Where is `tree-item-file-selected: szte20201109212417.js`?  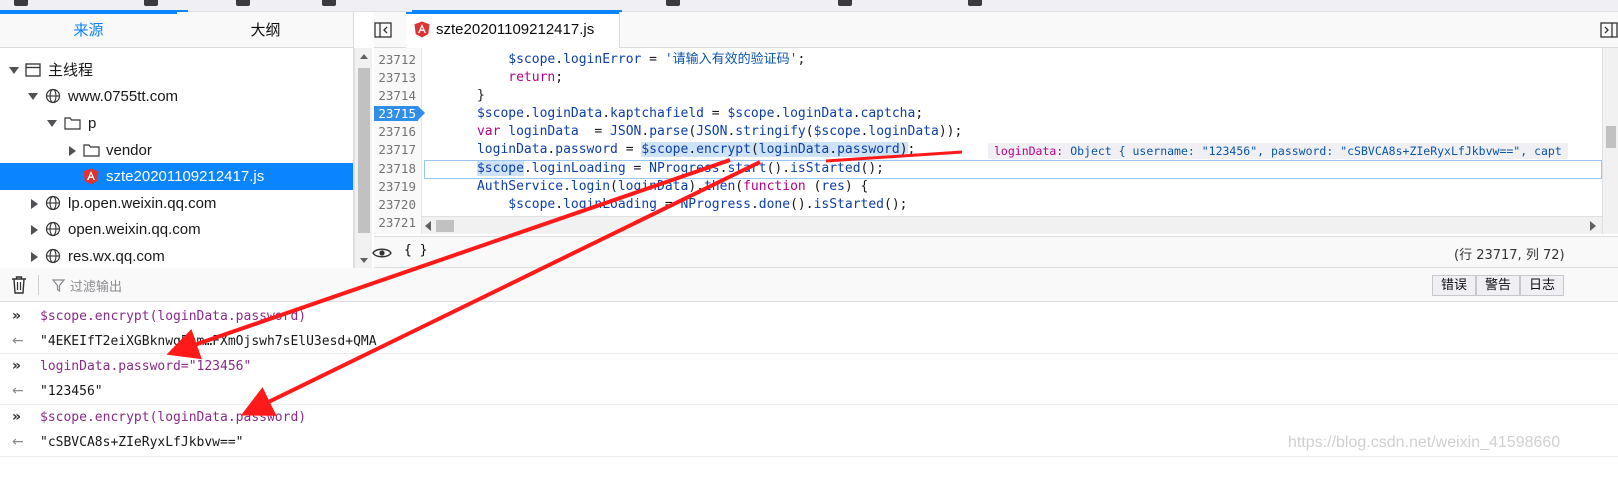 tree-item-file-selected: szte20201109212417.js is located at coordinates (176, 176).